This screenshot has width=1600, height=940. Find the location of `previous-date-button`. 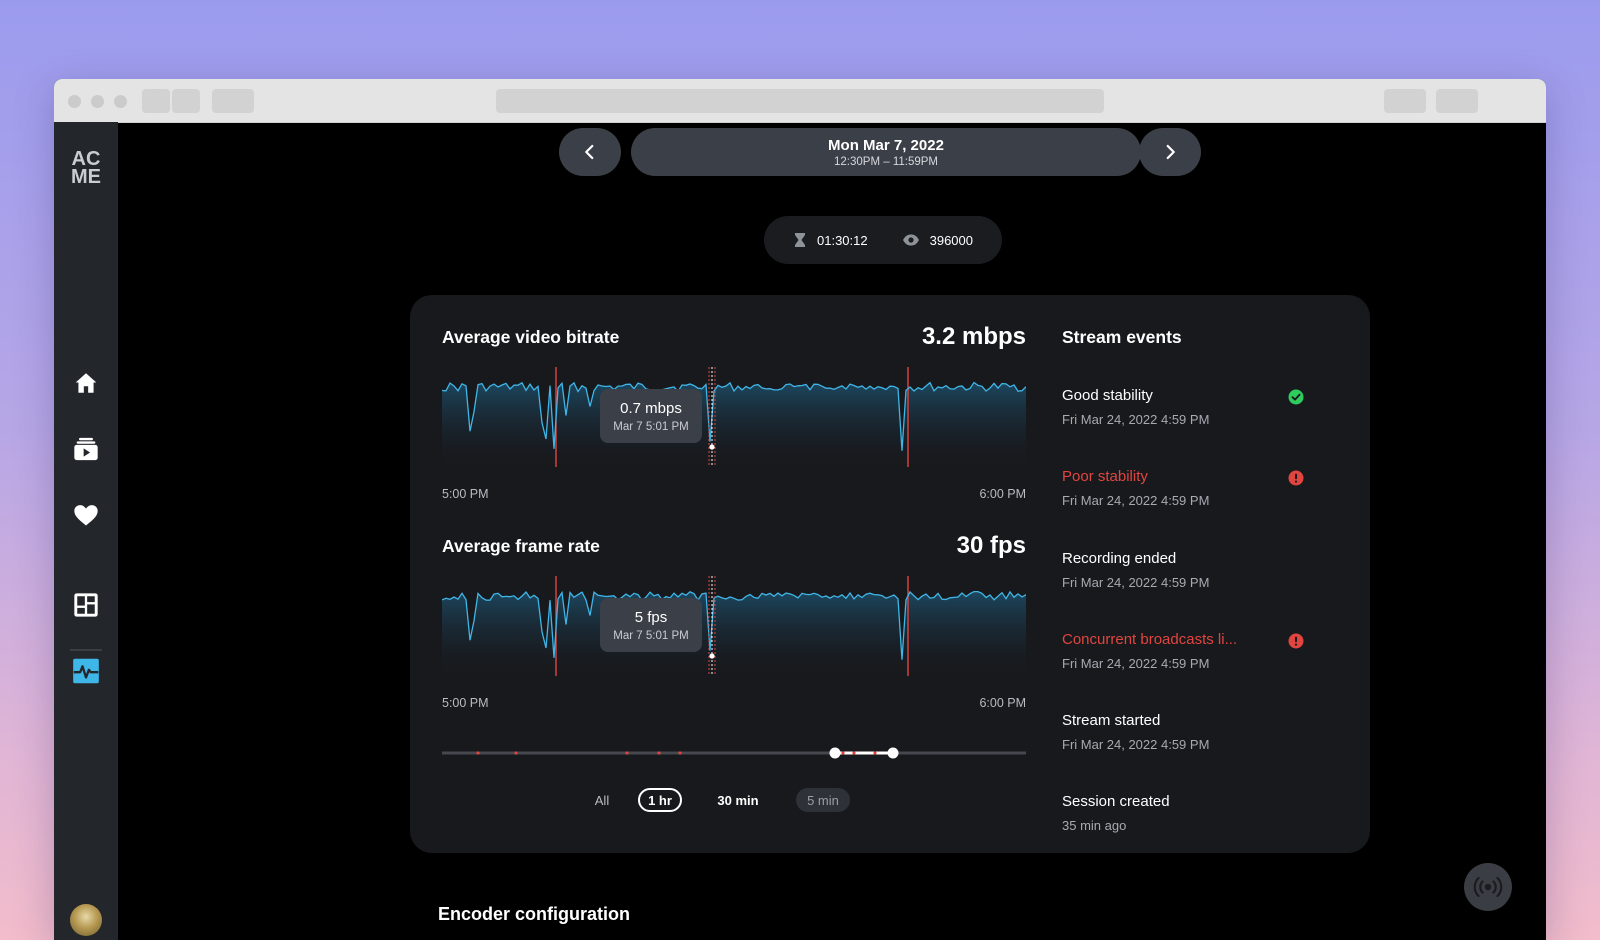

previous-date-button is located at coordinates (590, 152).